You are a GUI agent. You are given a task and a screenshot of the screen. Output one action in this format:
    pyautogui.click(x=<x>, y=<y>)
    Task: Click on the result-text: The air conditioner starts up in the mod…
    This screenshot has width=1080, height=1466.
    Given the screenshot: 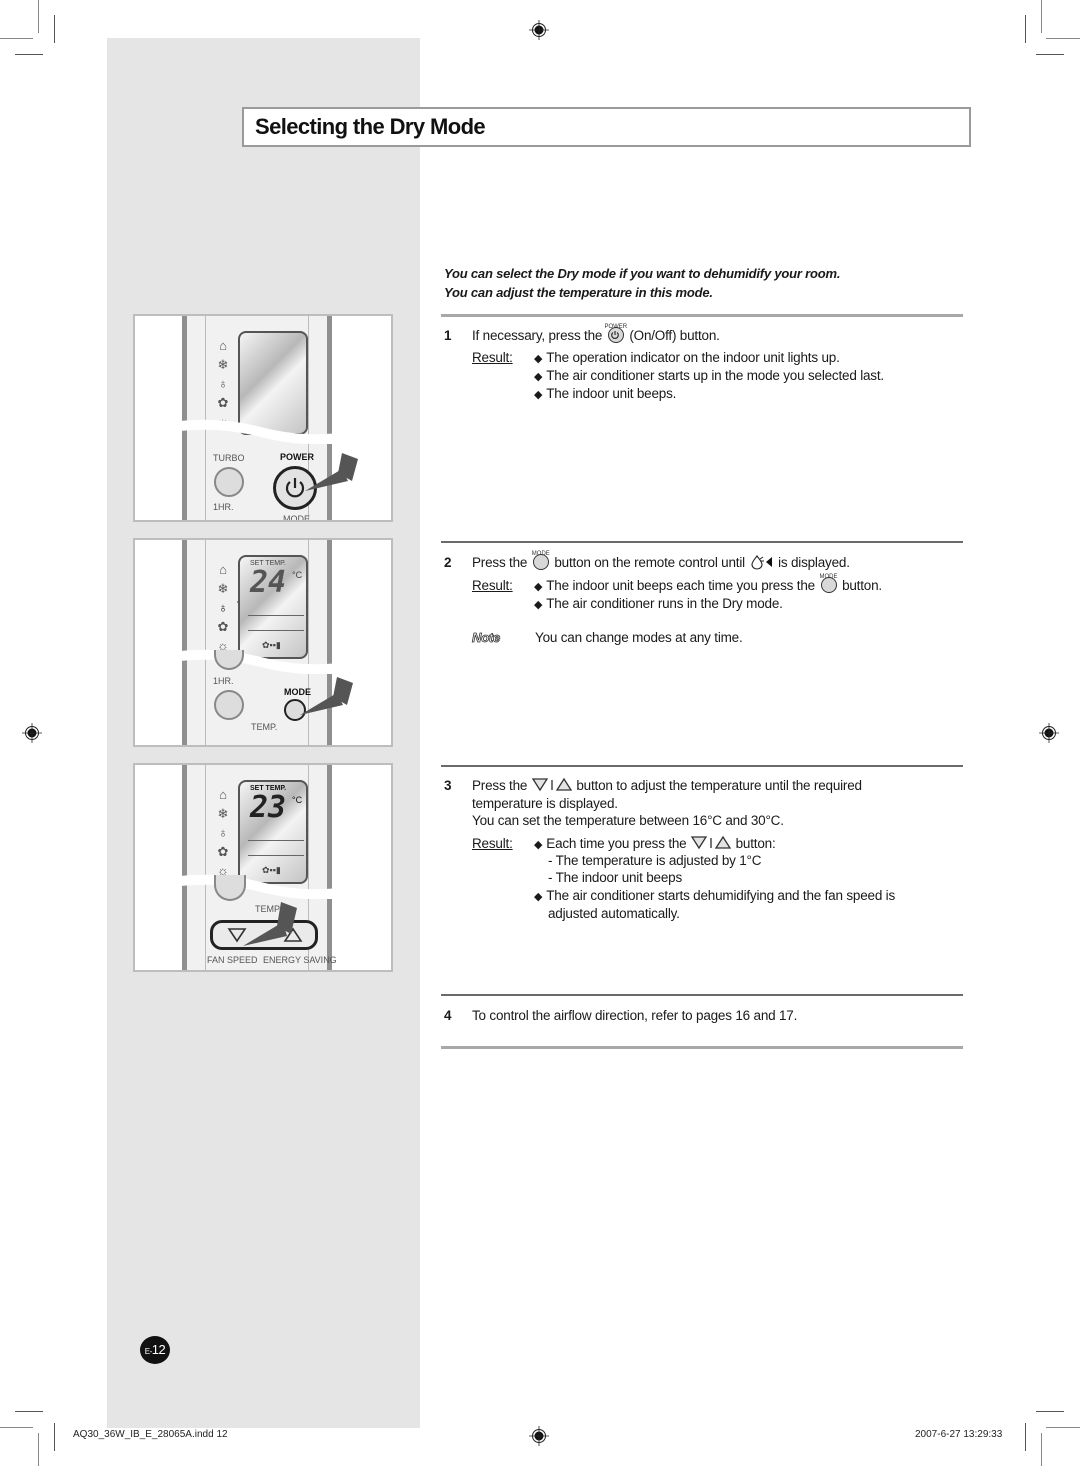 What is the action you would take?
    pyautogui.click(x=715, y=375)
    